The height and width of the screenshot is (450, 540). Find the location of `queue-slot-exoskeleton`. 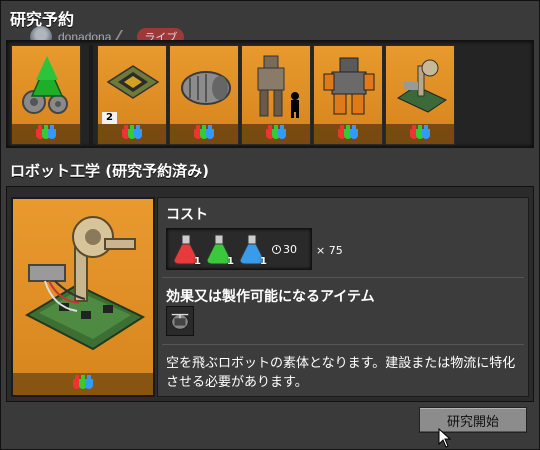

queue-slot-exoskeleton is located at coordinates (276, 95).